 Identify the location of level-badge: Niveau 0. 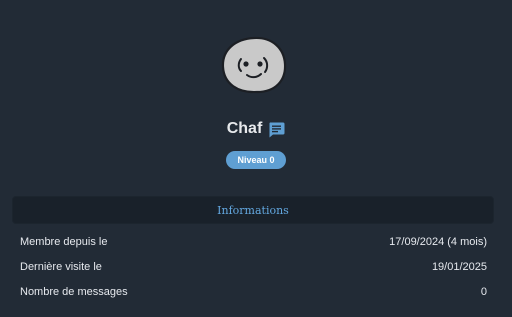
(256, 160).